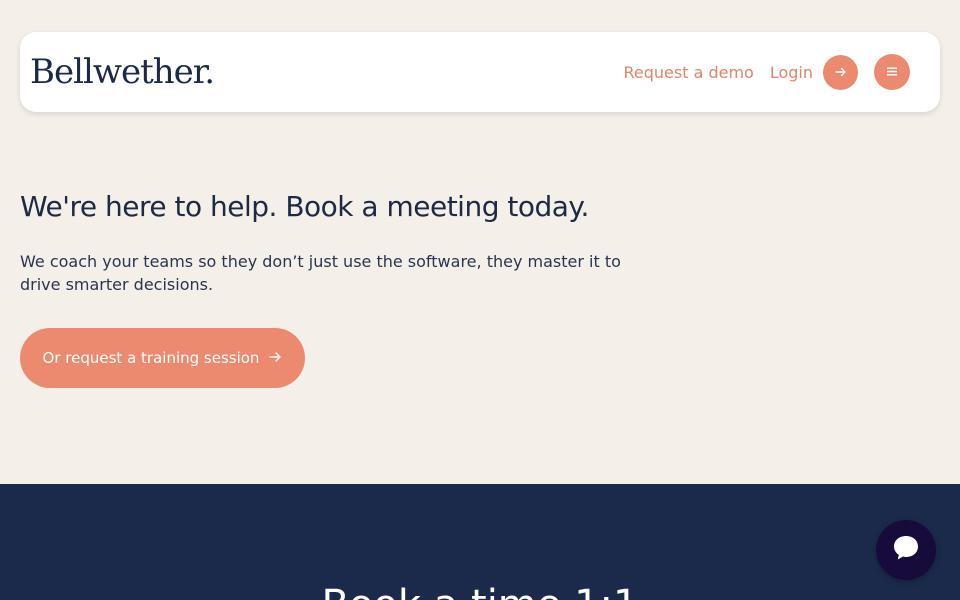 The width and height of the screenshot is (960, 600). I want to click on hamburger-menu-icon, so click(892, 72).